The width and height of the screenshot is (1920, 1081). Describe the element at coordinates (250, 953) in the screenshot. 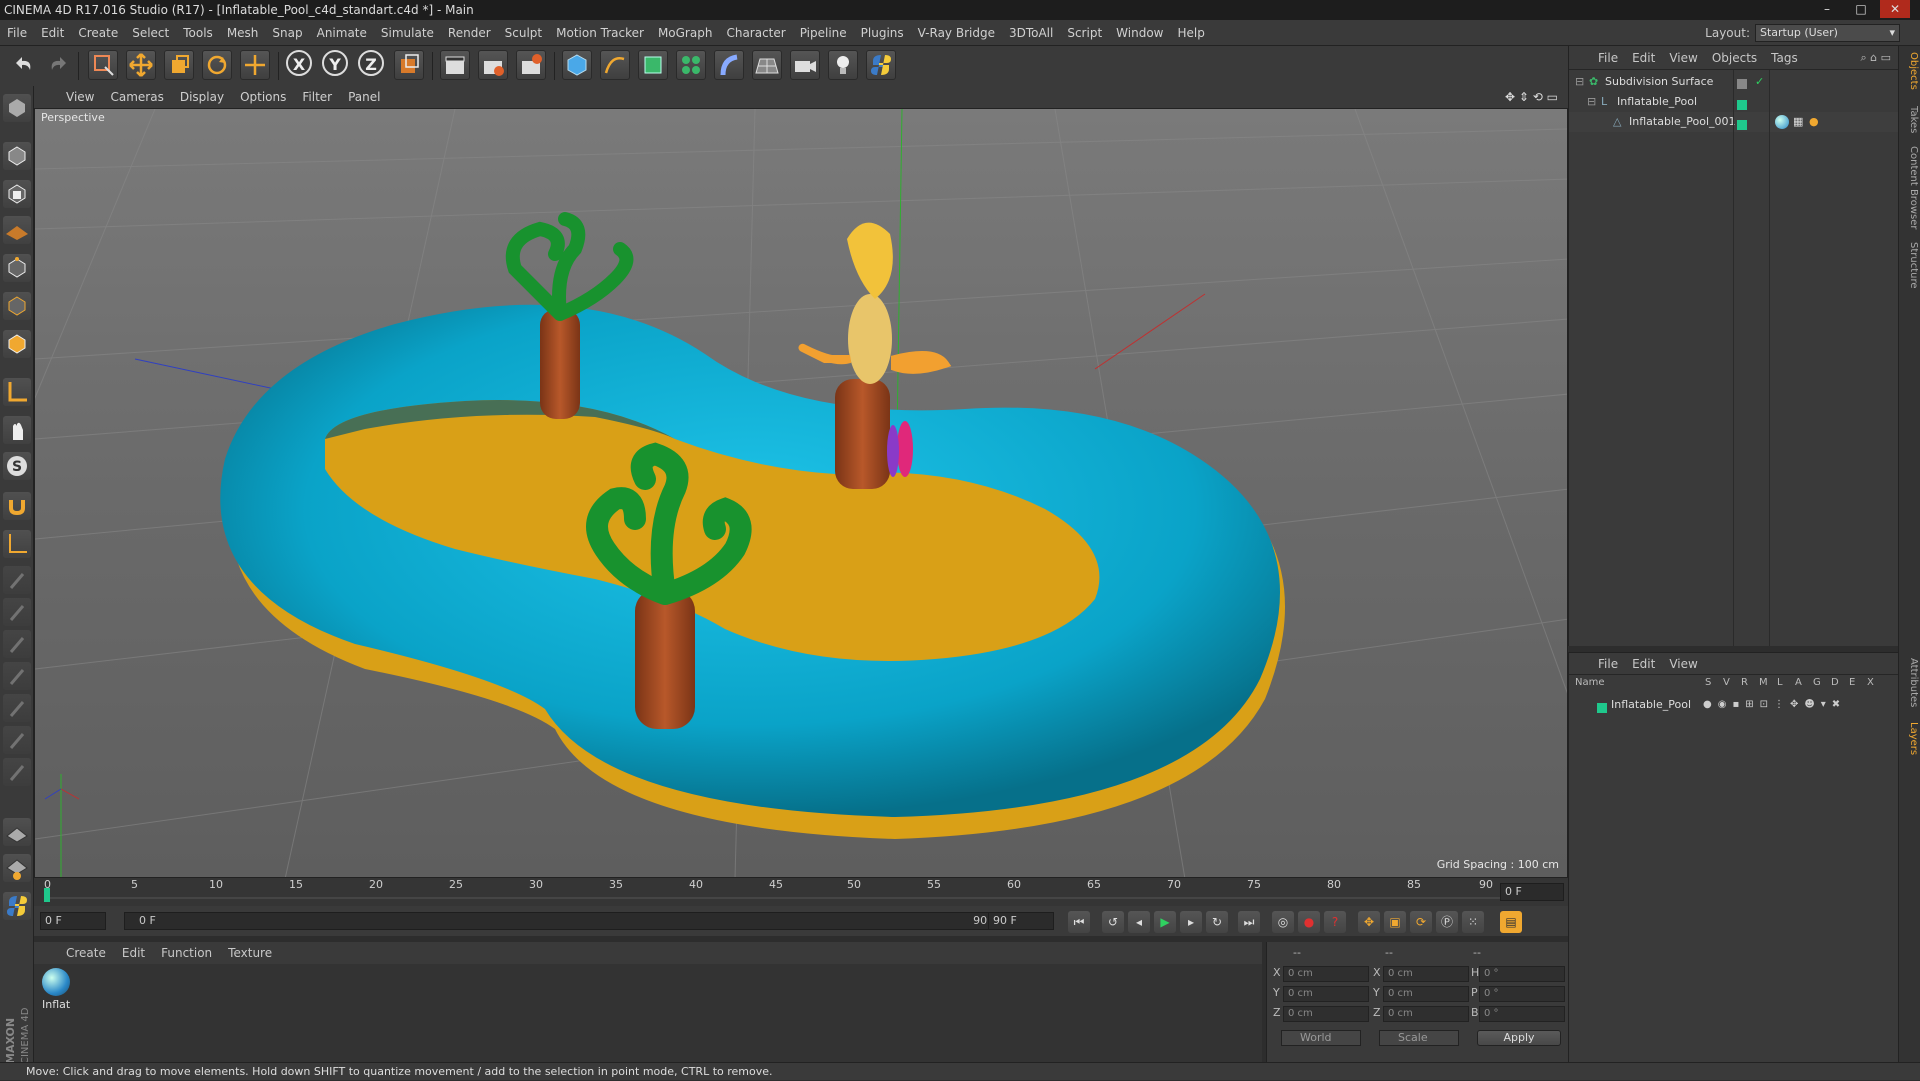

I see `material-menu-texture: Texture` at that location.